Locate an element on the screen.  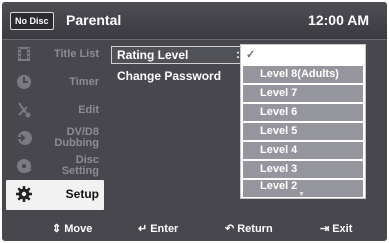
footer-return-label: Return is located at coordinates (255, 228).